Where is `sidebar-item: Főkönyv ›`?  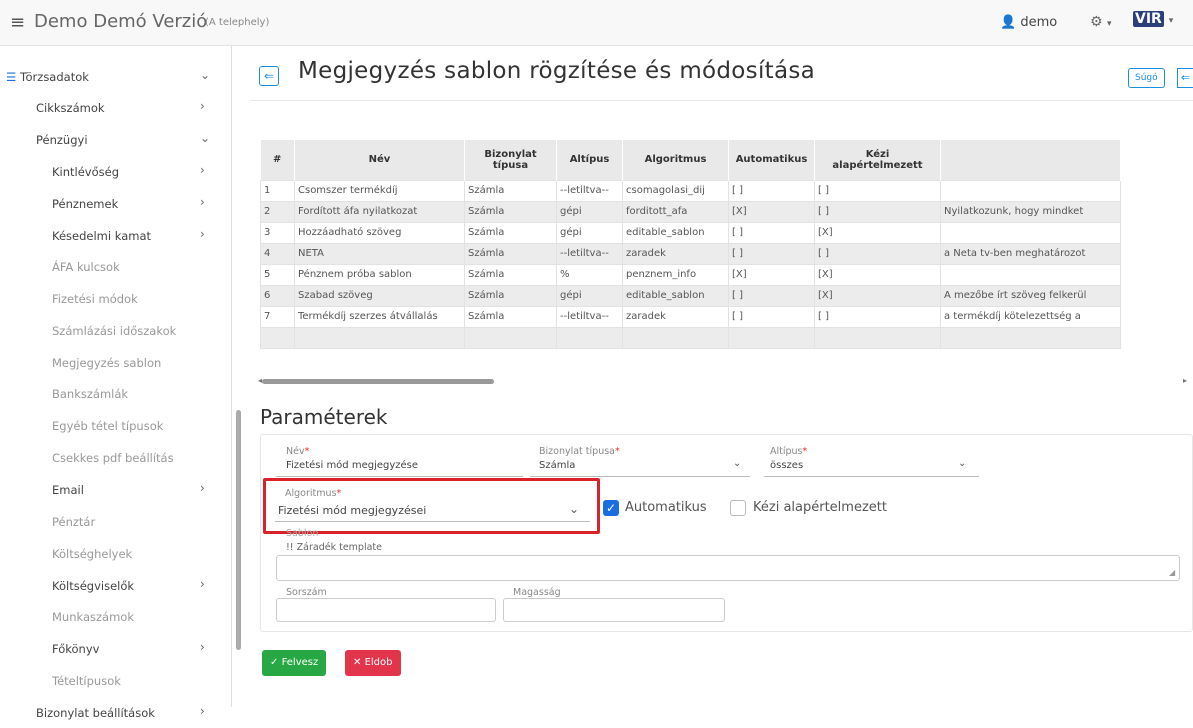 sidebar-item: Főkönyv › is located at coordinates (116, 649).